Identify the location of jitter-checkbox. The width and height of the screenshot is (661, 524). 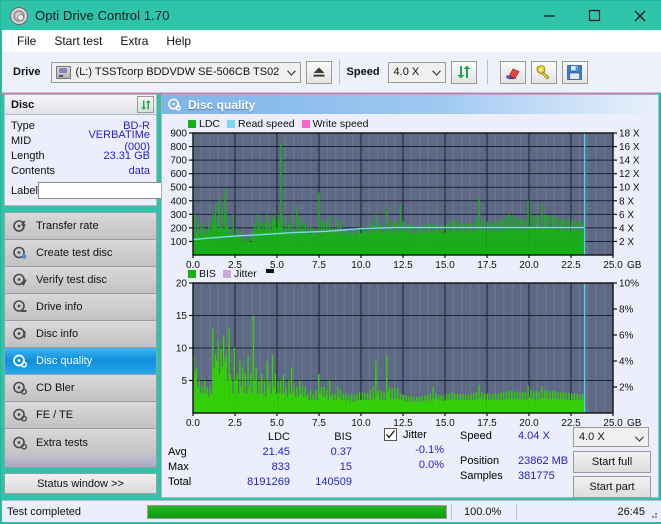
(390, 434).